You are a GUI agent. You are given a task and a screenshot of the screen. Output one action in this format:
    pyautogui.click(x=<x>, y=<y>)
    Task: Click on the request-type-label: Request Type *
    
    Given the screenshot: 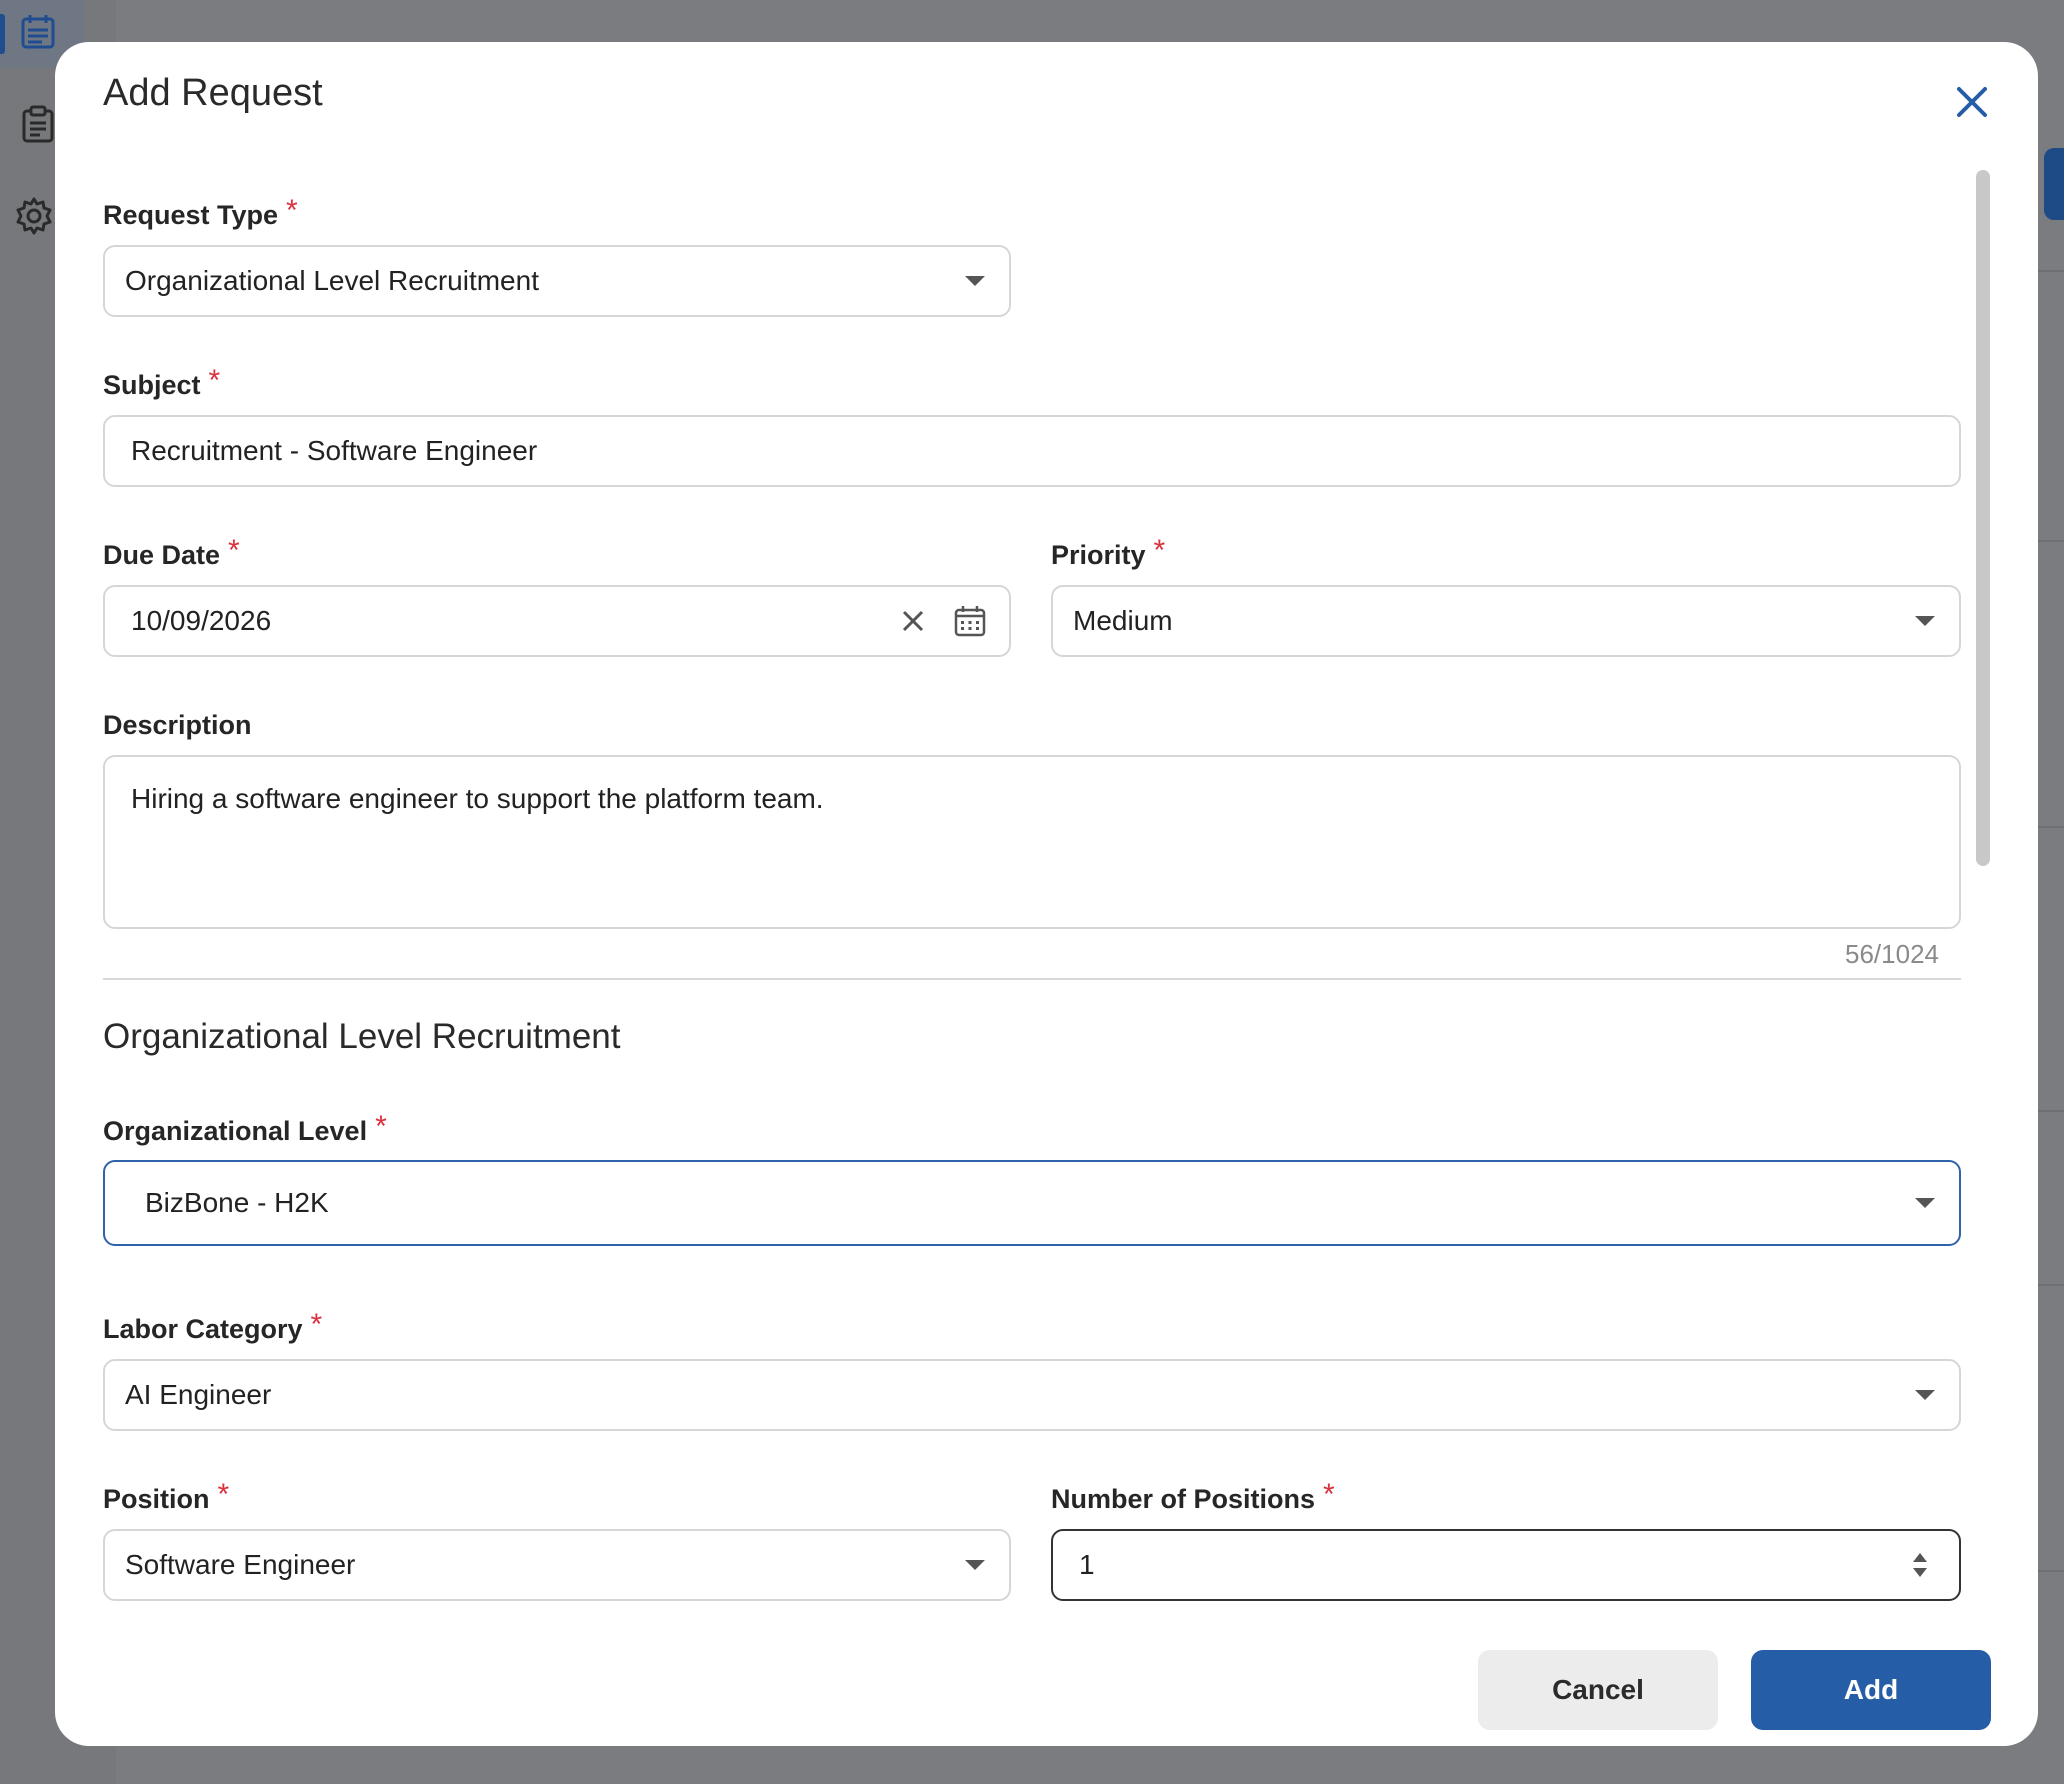 What is the action you would take?
    pyautogui.click(x=200, y=212)
    